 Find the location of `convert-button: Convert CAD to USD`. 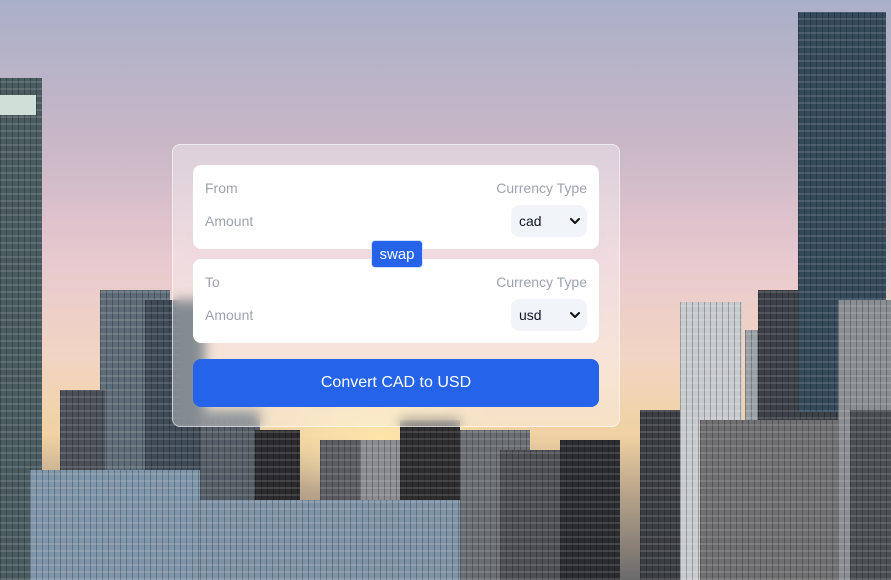

convert-button: Convert CAD to USD is located at coordinates (396, 383).